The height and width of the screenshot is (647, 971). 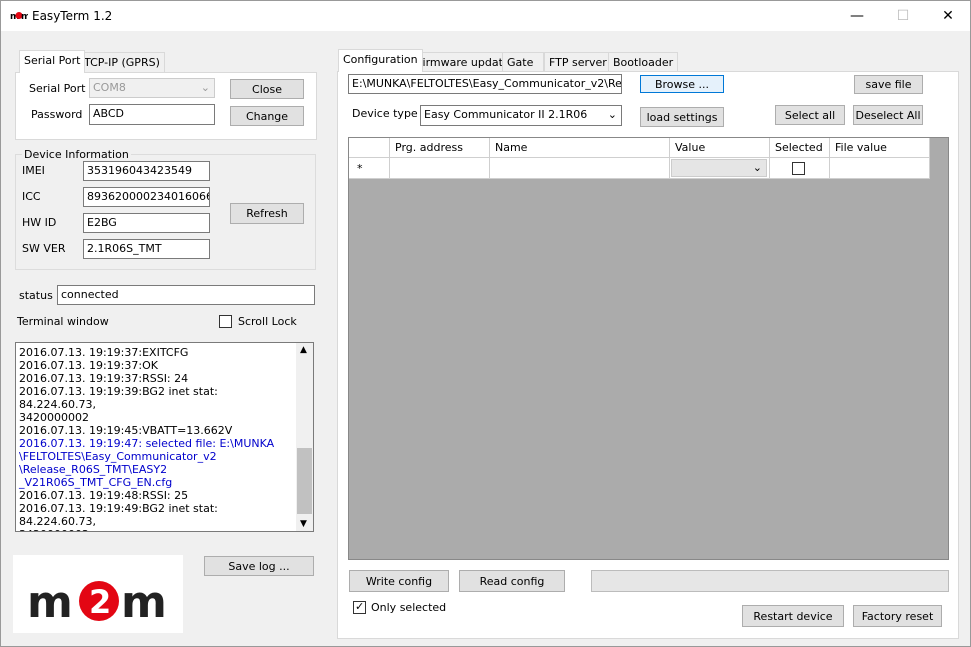 I want to click on grid-row-header-corner, so click(x=369, y=148).